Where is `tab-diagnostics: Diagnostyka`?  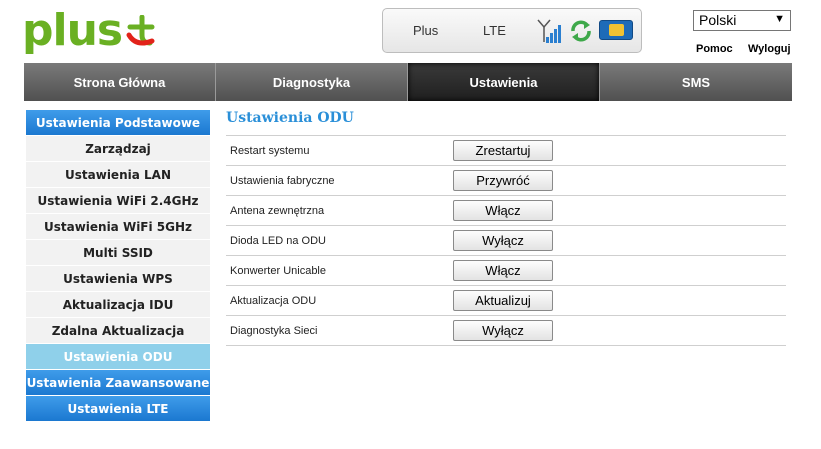
tab-diagnostics: Diagnostyka is located at coordinates (312, 82).